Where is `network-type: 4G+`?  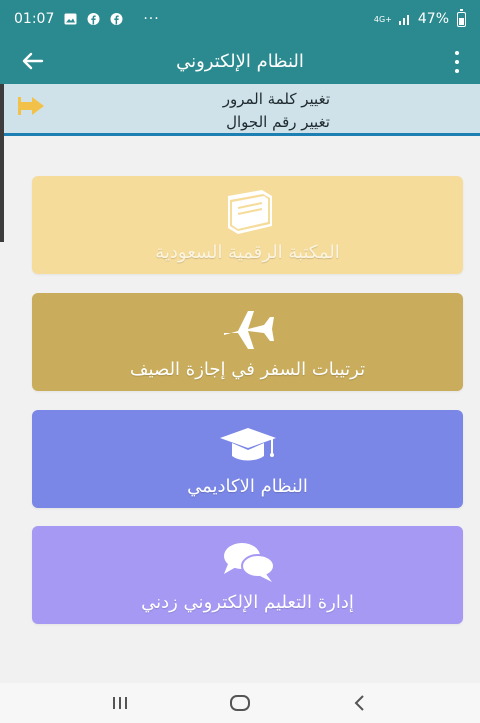 network-type: 4G+ is located at coordinates (382, 19).